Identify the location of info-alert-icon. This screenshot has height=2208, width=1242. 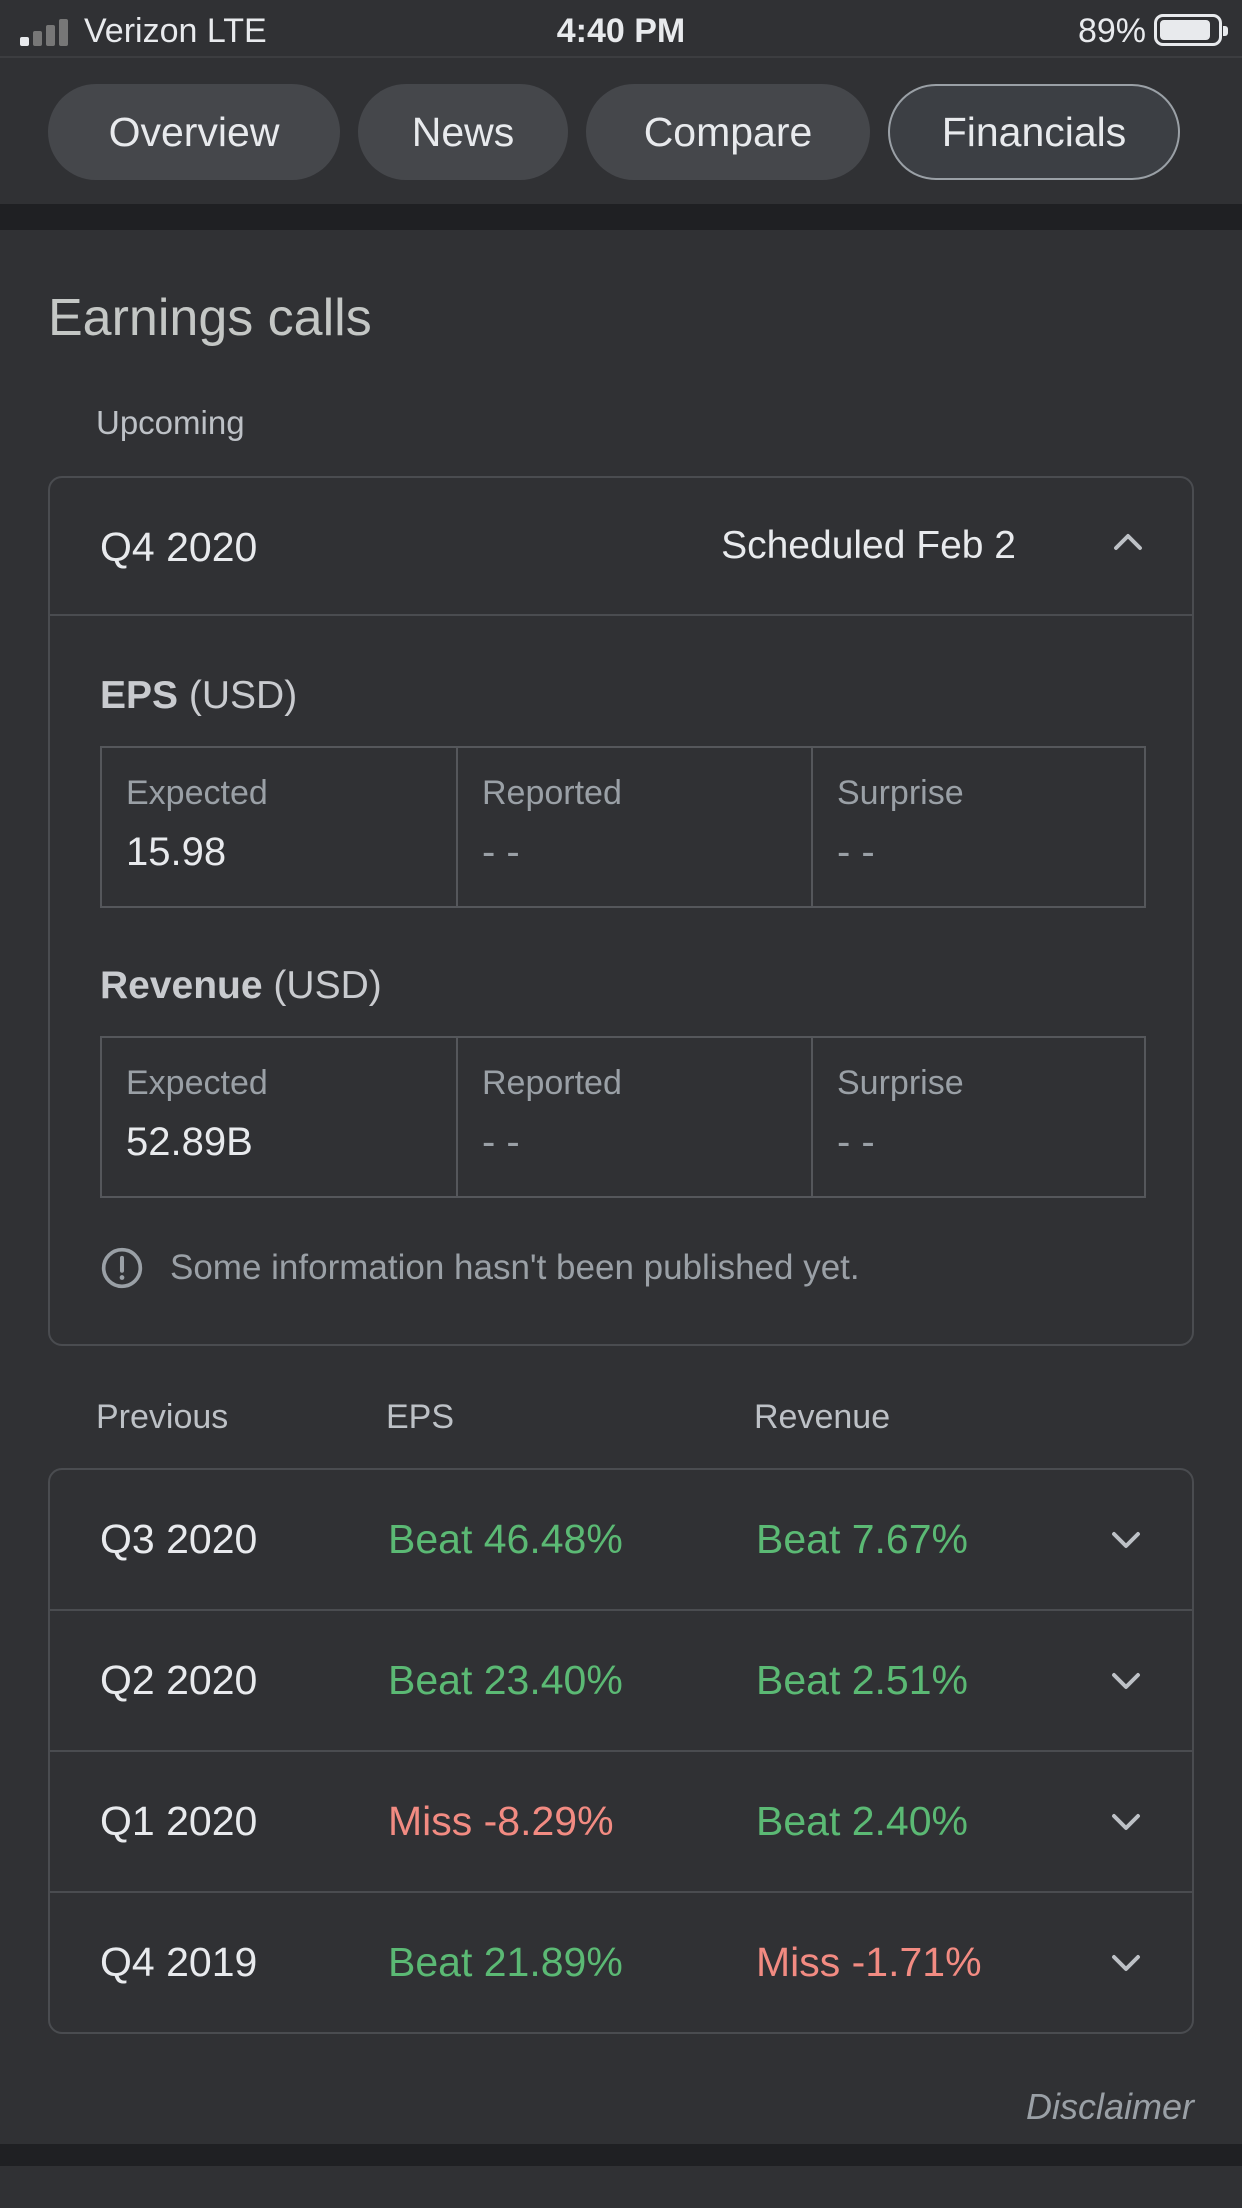
(122, 1268).